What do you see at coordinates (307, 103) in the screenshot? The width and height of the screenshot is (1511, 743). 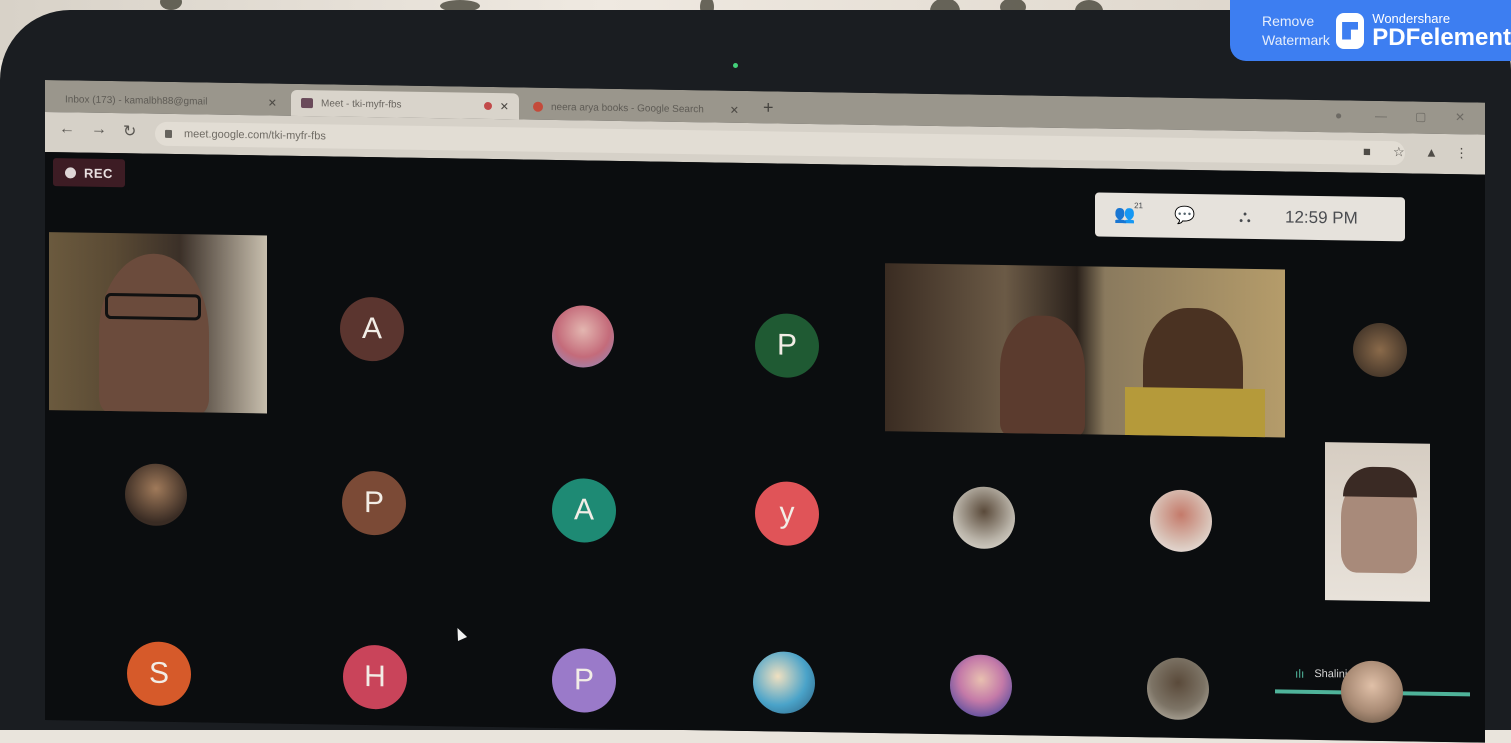 I see `meet-favicon-icon` at bounding box center [307, 103].